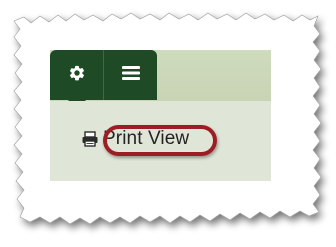 Image resolution: width=336 pixels, height=247 pixels. Describe the element at coordinates (146, 138) in the screenshot. I see `menu-item-label: Print View` at that location.